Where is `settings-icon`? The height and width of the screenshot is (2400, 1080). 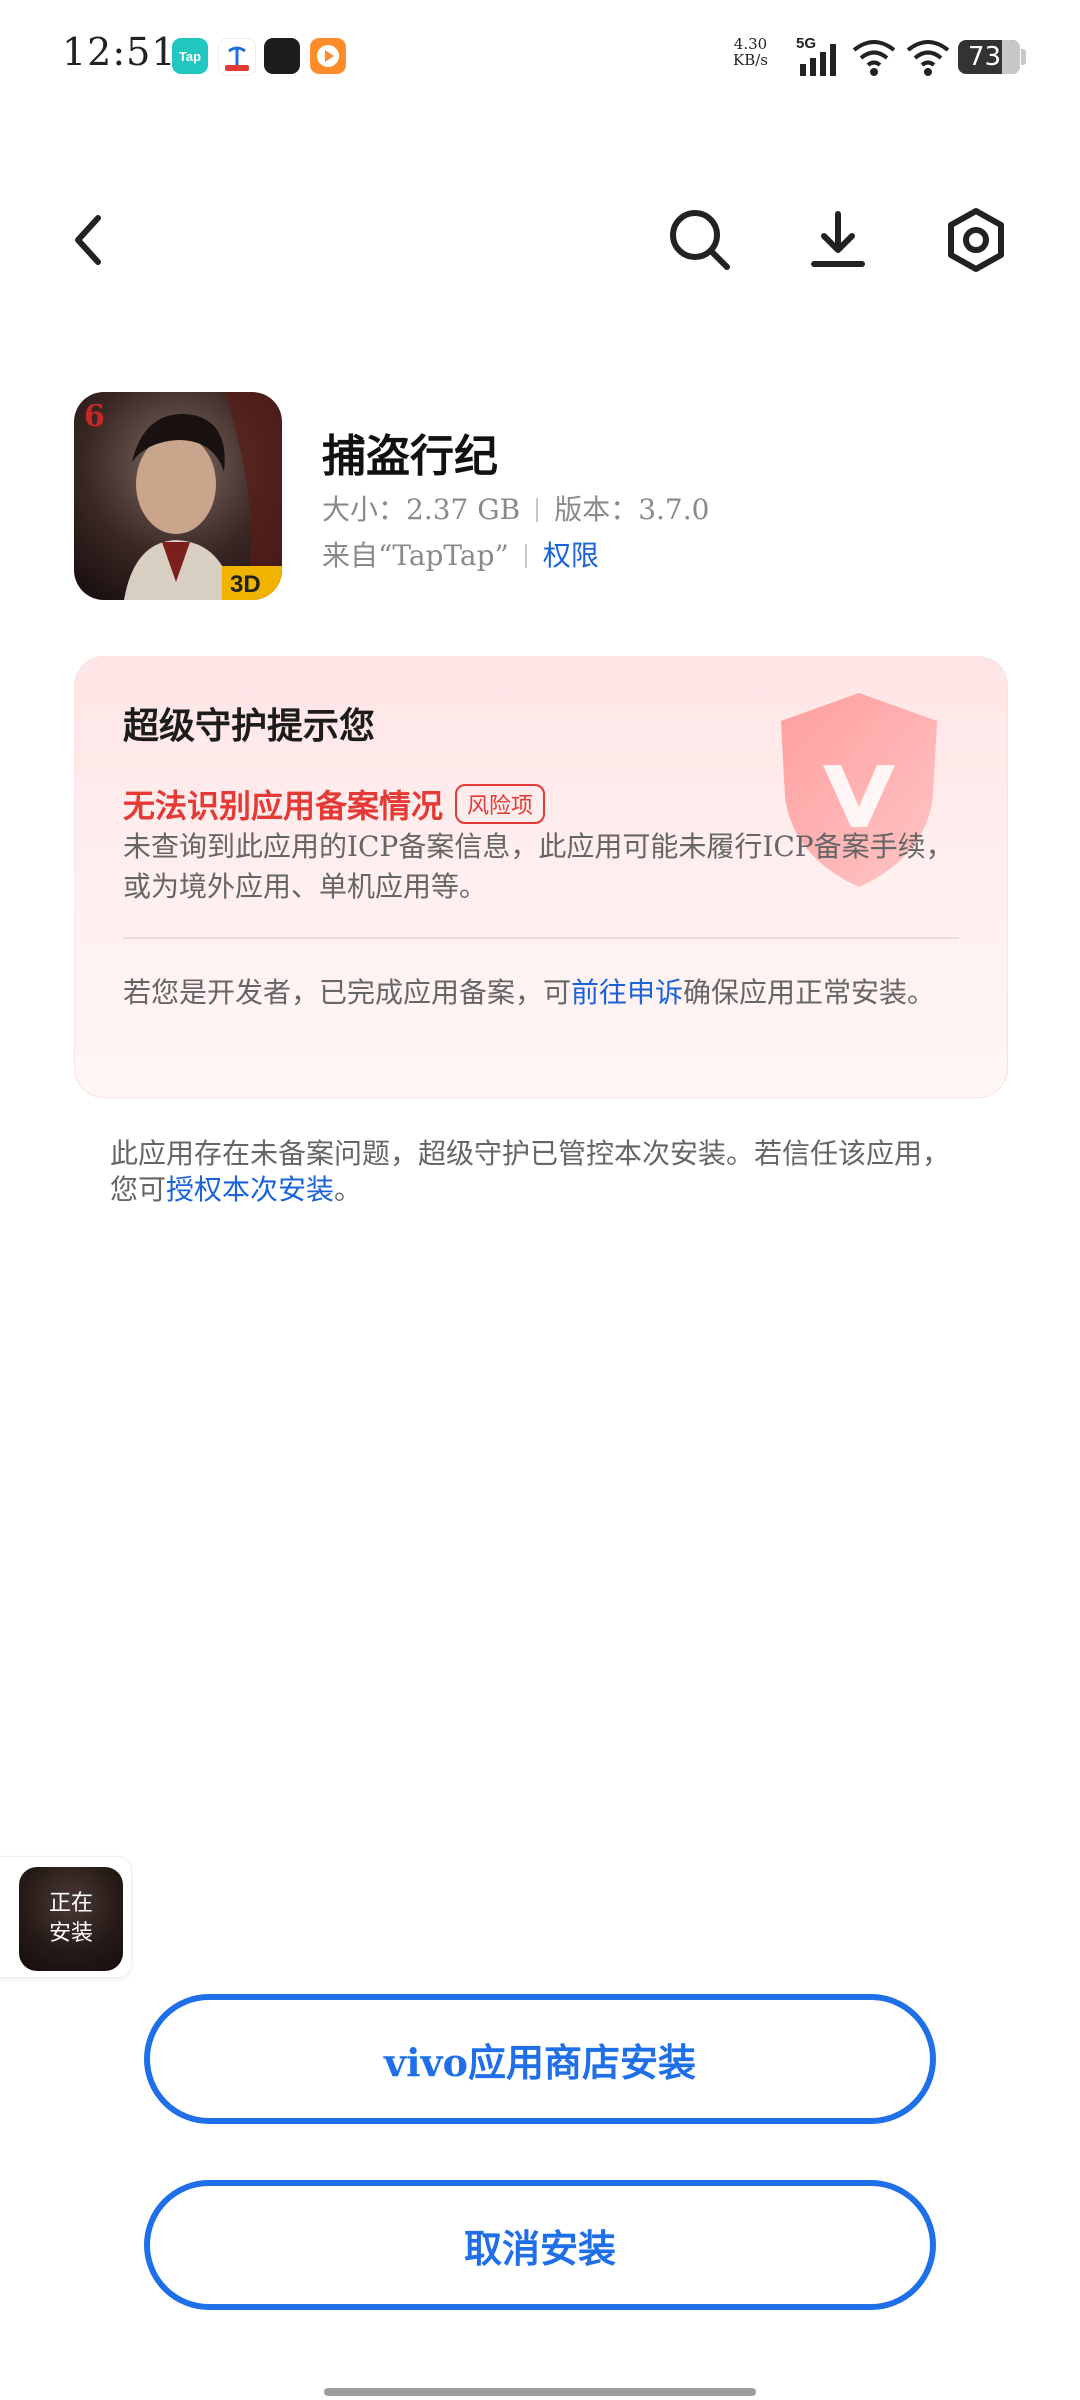 settings-icon is located at coordinates (976, 240).